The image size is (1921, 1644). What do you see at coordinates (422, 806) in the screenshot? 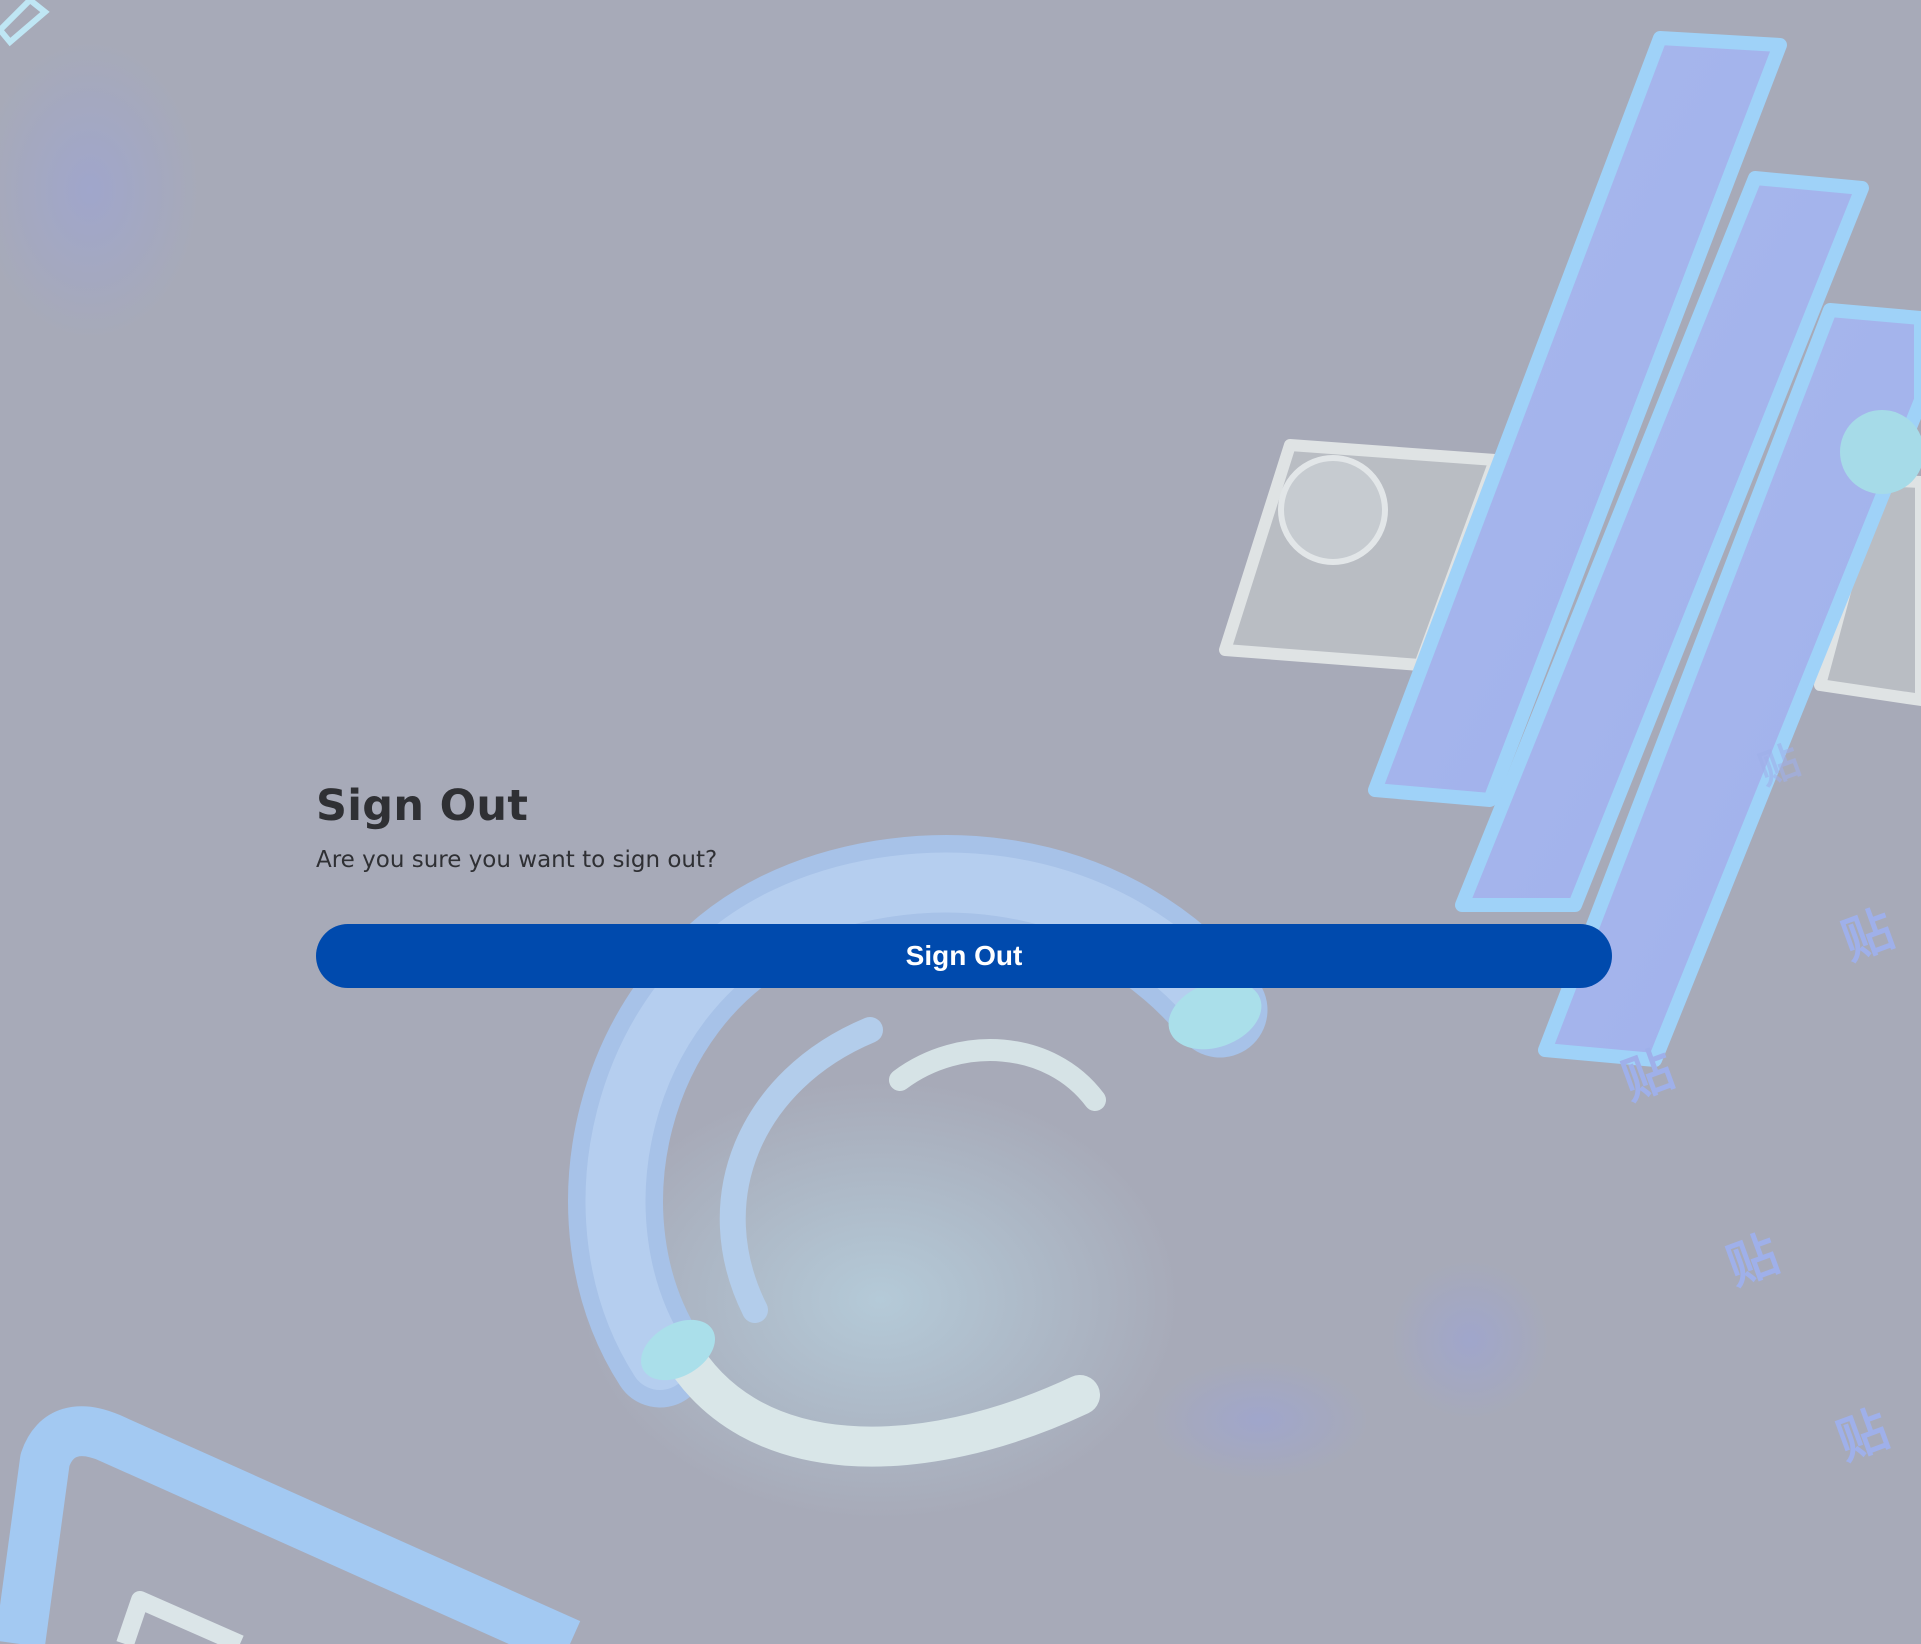
I see `page-title: Sign Out` at bounding box center [422, 806].